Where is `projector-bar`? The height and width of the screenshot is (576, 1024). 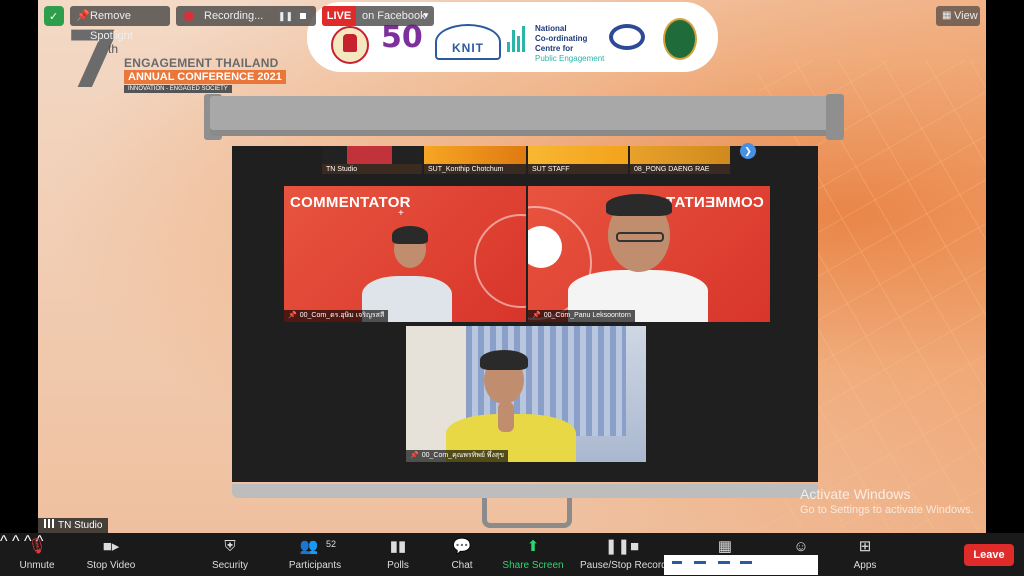
projector-bar is located at coordinates (522, 116).